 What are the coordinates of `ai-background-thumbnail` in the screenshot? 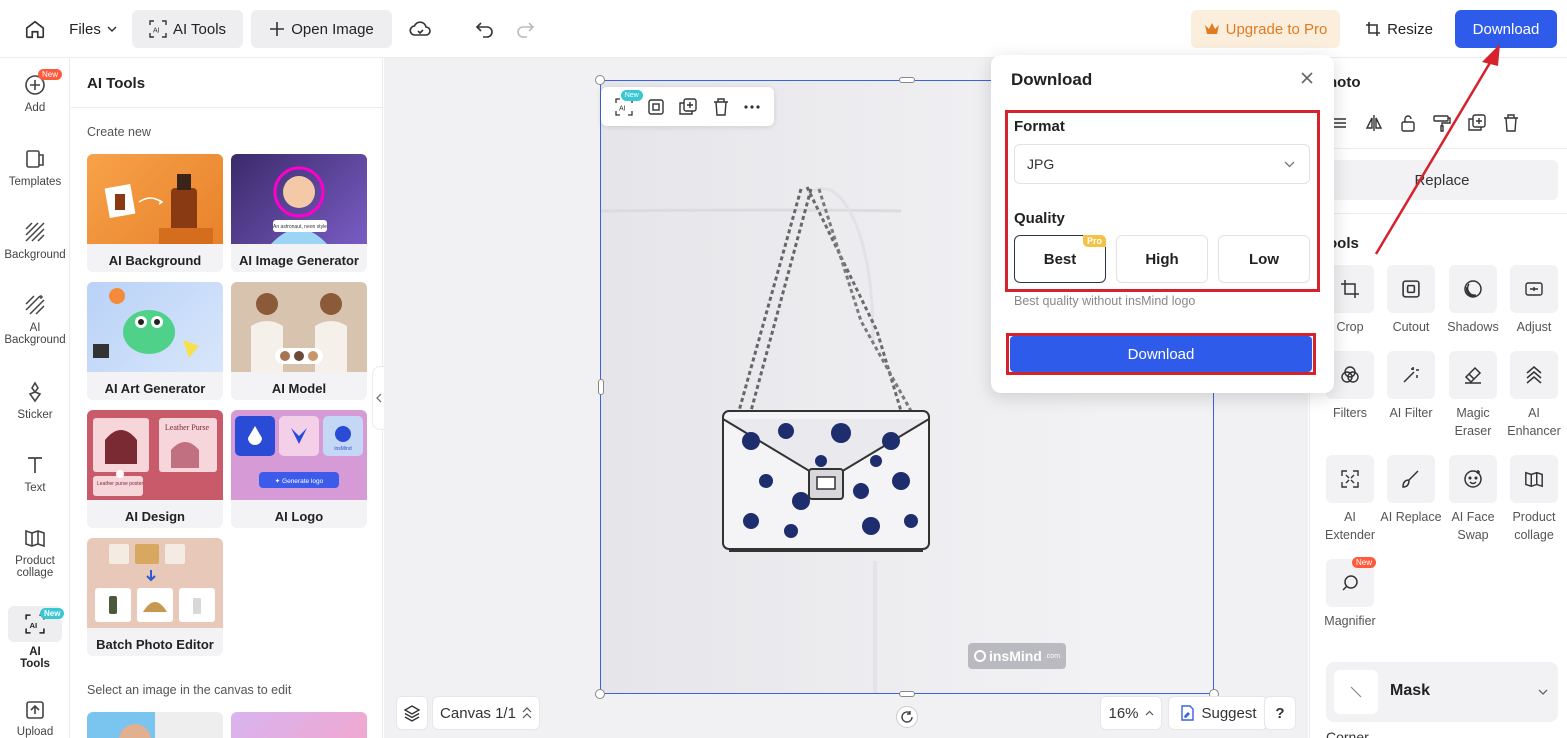 It's located at (155, 199).